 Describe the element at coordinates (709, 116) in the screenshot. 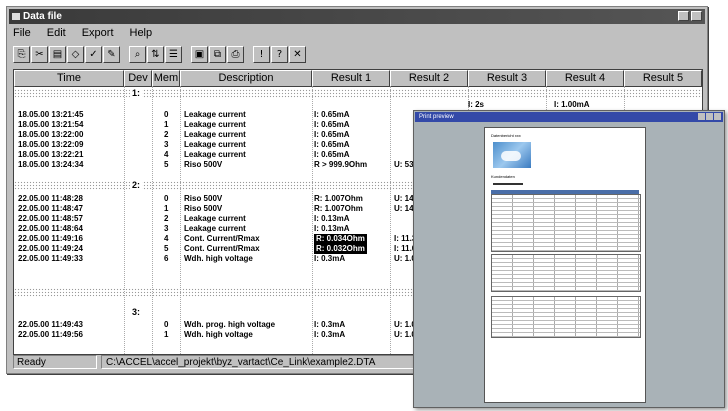

I see `preview-maximize-button` at that location.